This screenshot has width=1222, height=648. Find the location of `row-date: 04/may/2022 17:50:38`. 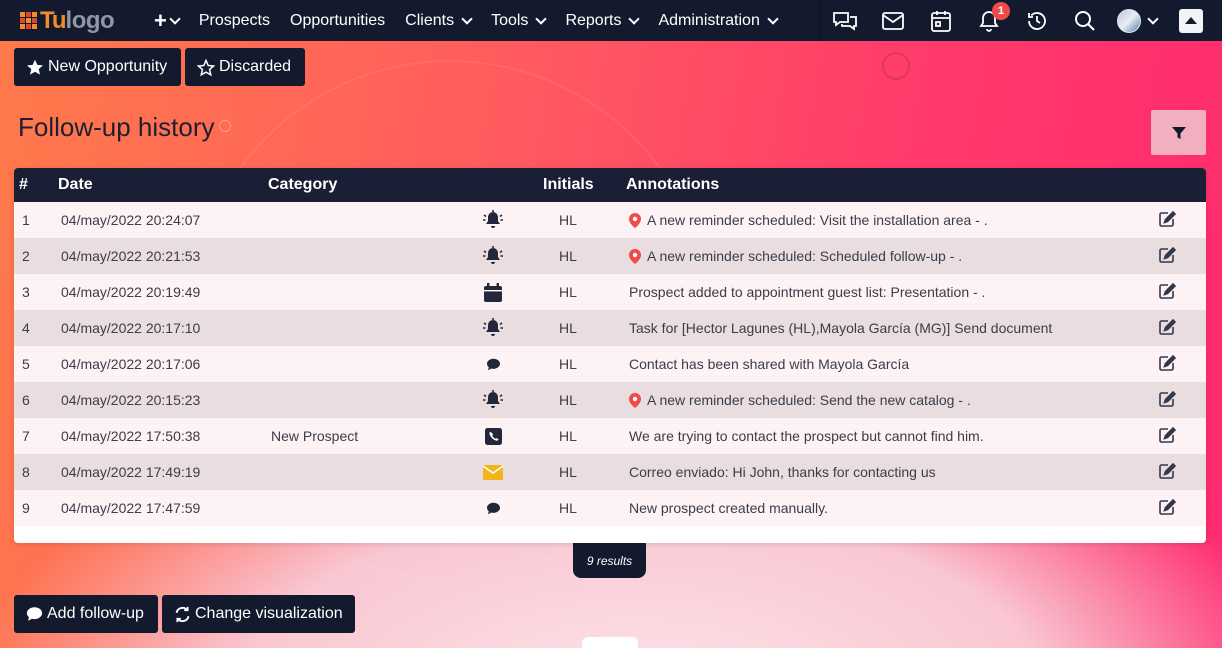

row-date: 04/may/2022 17:50:38 is located at coordinates (131, 436).